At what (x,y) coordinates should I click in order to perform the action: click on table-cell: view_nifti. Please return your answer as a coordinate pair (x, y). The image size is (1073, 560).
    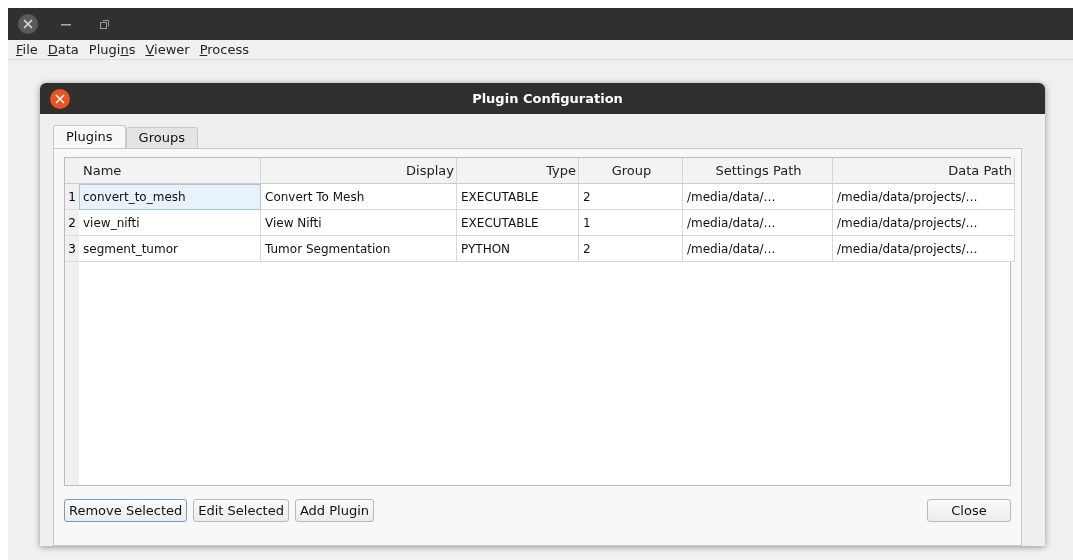
    Looking at the image, I should click on (170, 223).